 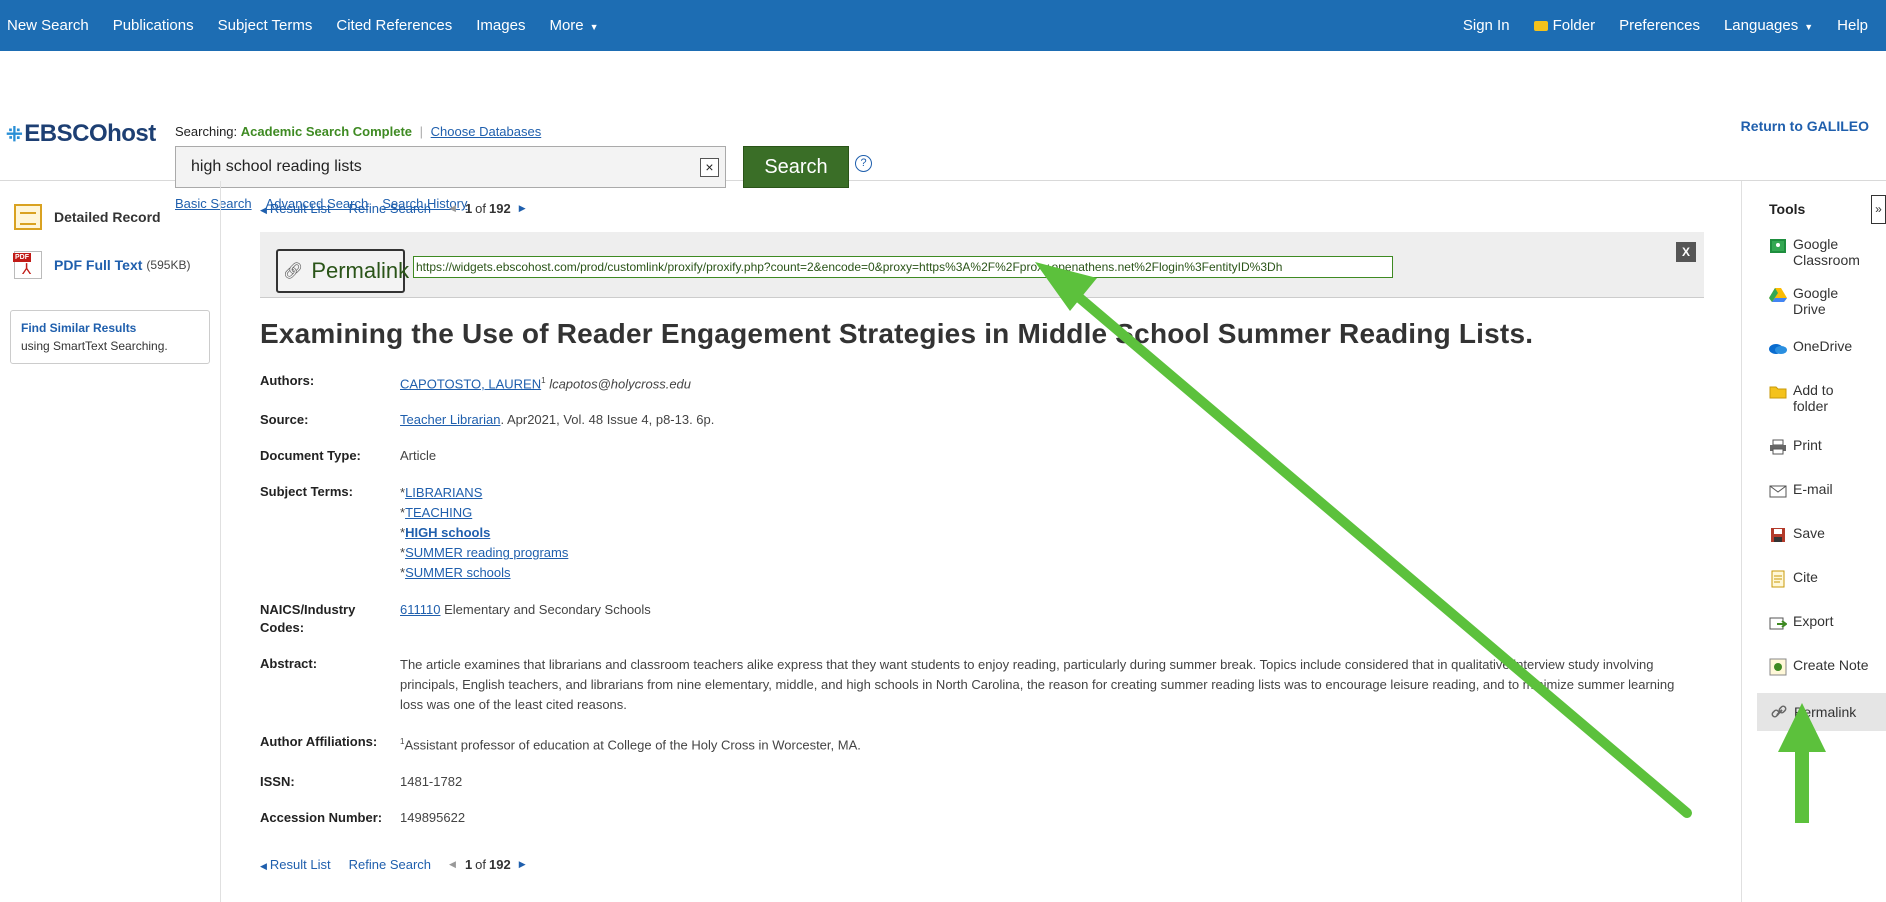 I want to click on ebscohost-logo: ⁜EBSCOhost, so click(x=81, y=134).